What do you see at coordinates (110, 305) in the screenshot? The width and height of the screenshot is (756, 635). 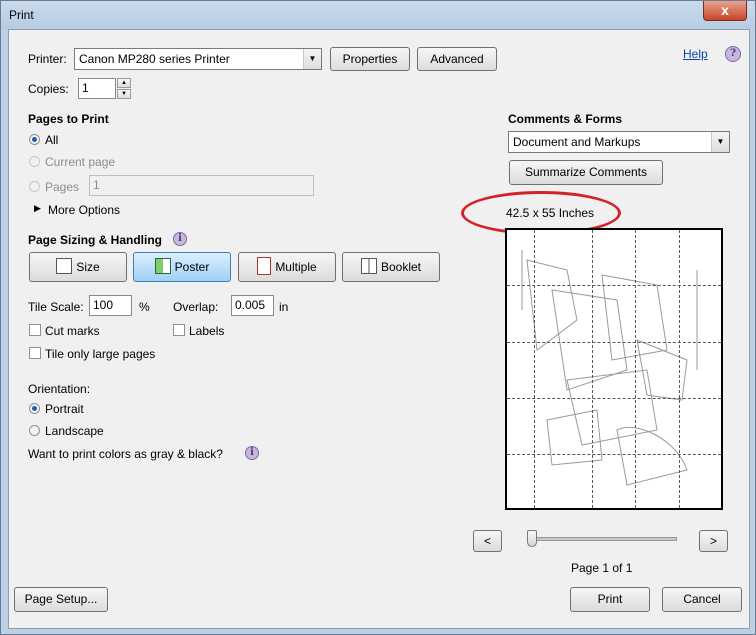 I see `tile-scale-input: 100` at bounding box center [110, 305].